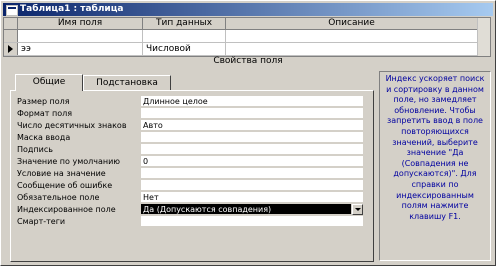 The height and width of the screenshot is (266, 496). What do you see at coordinates (69, 161) in the screenshot?
I see `property-label: Значение по умолчанию` at bounding box center [69, 161].